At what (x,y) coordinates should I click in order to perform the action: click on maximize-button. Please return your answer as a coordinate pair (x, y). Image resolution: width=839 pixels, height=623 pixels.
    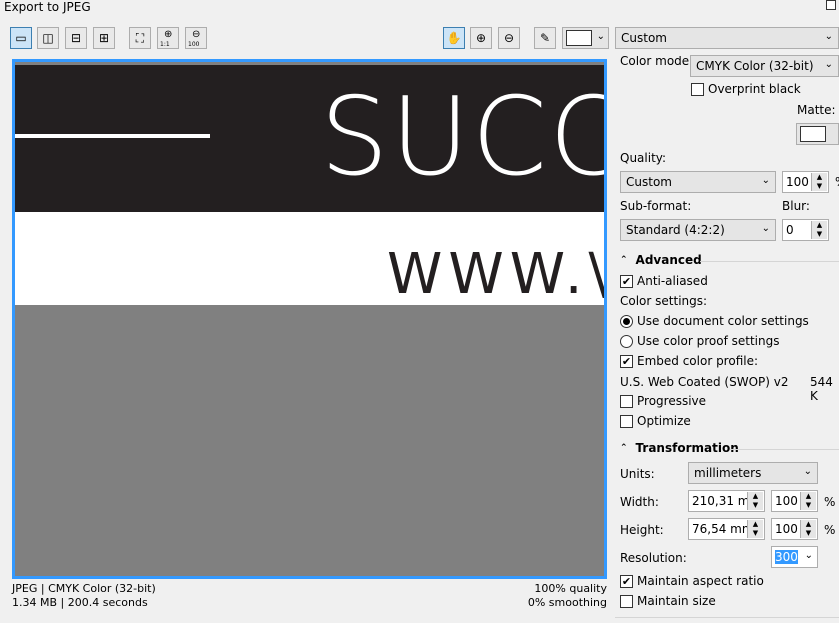
    Looking at the image, I should click on (831, 5).